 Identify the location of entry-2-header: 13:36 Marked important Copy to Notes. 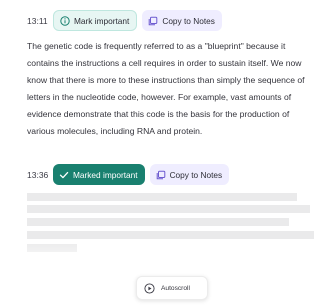
(128, 174).